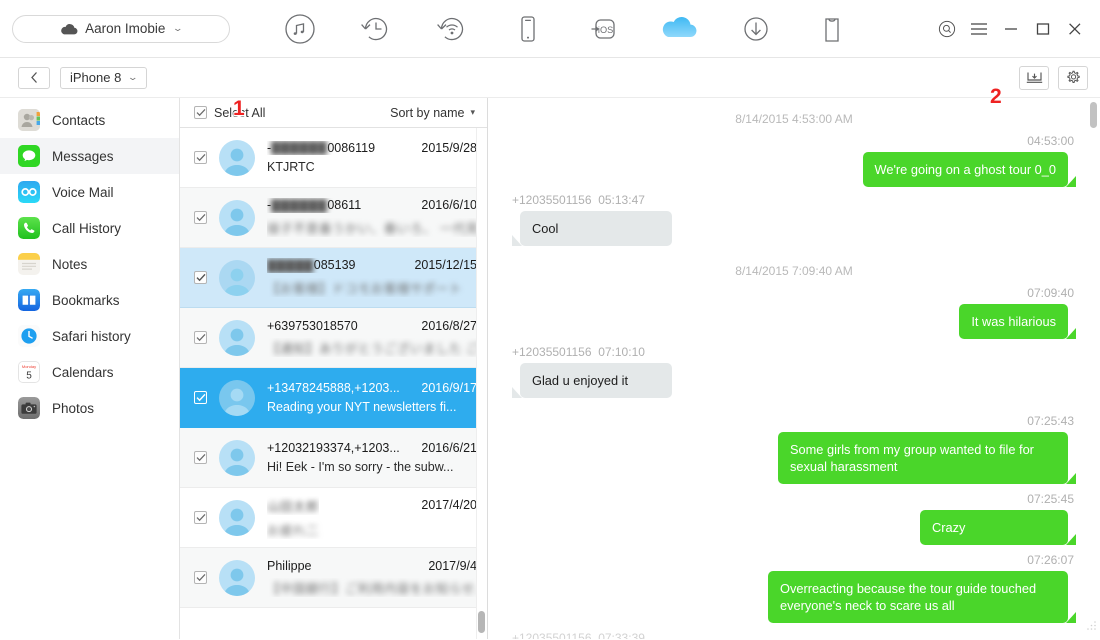 The image size is (1100, 640). I want to click on message-bubble: We're going on a ghost tour 0_0, so click(969, 169).